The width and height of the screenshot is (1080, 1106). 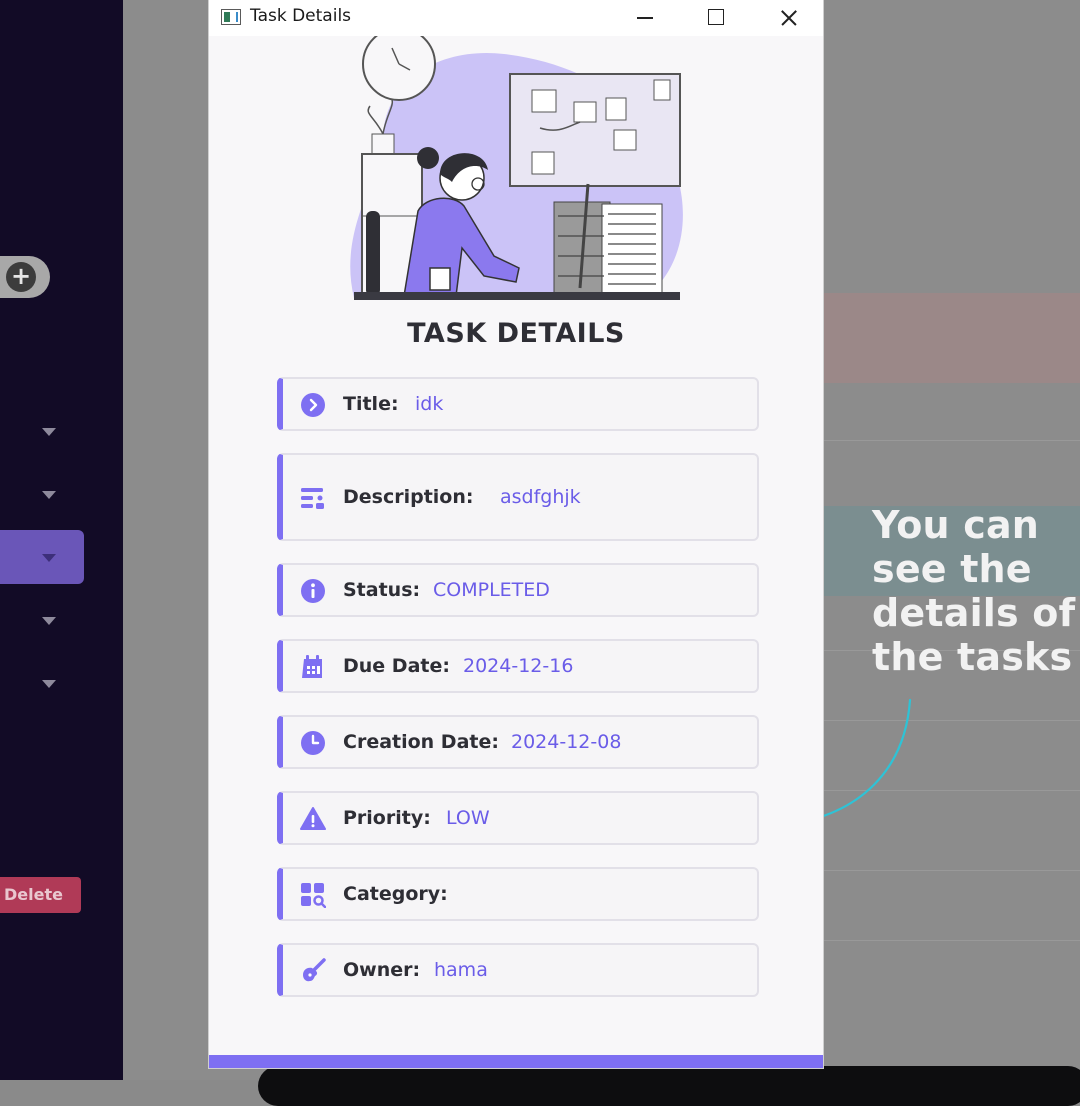 I want to click on field-owner: Owner: hama, so click(x=518, y=970).